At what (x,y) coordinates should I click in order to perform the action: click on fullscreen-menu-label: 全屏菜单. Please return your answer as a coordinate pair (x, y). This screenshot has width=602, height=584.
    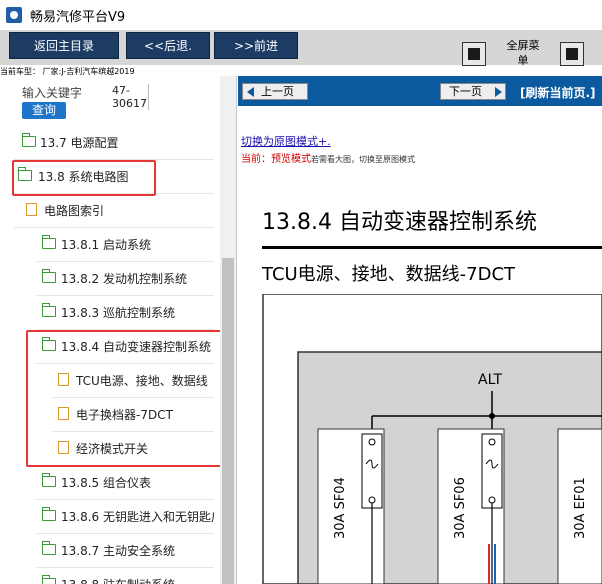
    Looking at the image, I should click on (523, 53).